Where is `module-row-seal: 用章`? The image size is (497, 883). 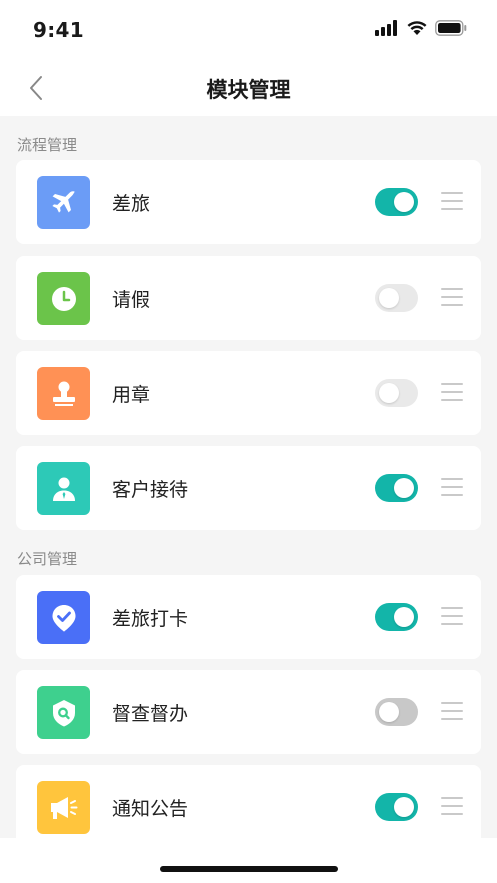
module-row-seal: 用章 is located at coordinates (248, 393).